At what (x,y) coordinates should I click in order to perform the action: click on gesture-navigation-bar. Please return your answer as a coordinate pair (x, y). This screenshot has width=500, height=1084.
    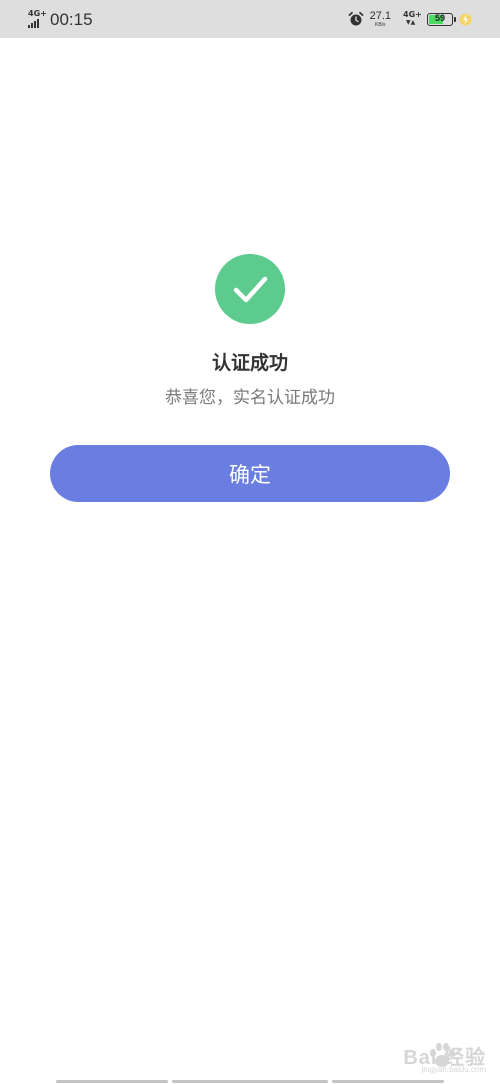
    Looking at the image, I should click on (250, 1081).